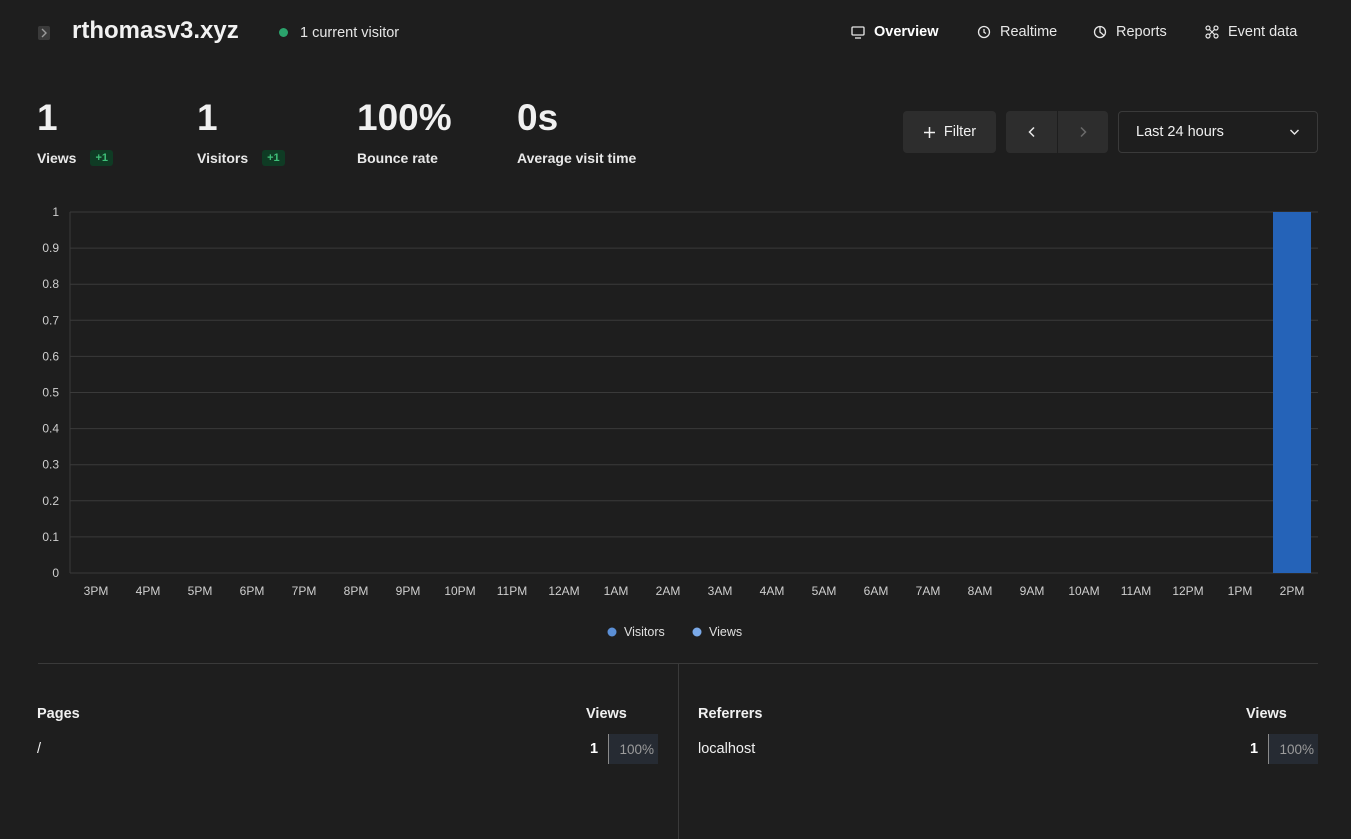 The height and width of the screenshot is (839, 1351). I want to click on live-visitors-text: 1 current visitor, so click(350, 33).